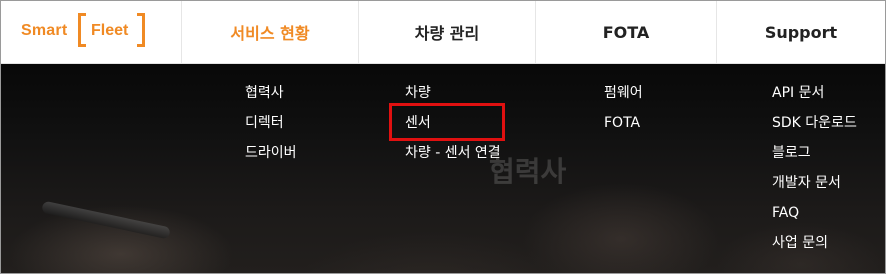 This screenshot has height=274, width=886. I want to click on nav-tab-vehicle-management: 차량 관리, so click(446, 32).